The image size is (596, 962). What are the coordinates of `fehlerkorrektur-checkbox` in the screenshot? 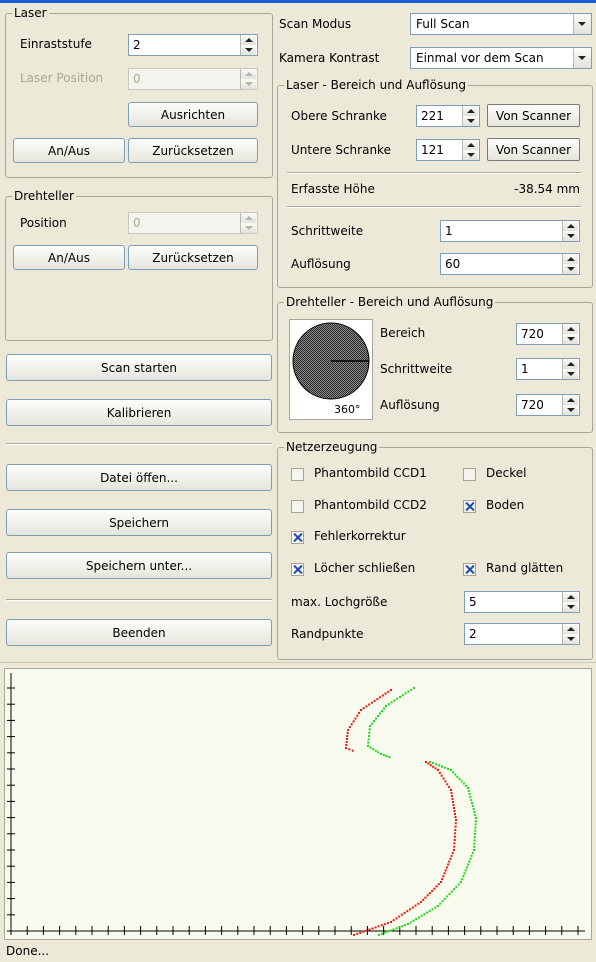 It's located at (297, 537).